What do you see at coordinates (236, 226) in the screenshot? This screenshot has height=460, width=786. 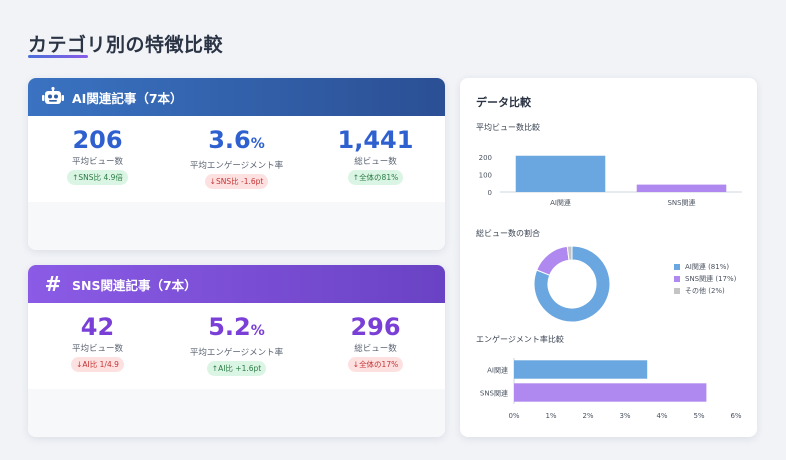 I see `ai-card-footer` at bounding box center [236, 226].